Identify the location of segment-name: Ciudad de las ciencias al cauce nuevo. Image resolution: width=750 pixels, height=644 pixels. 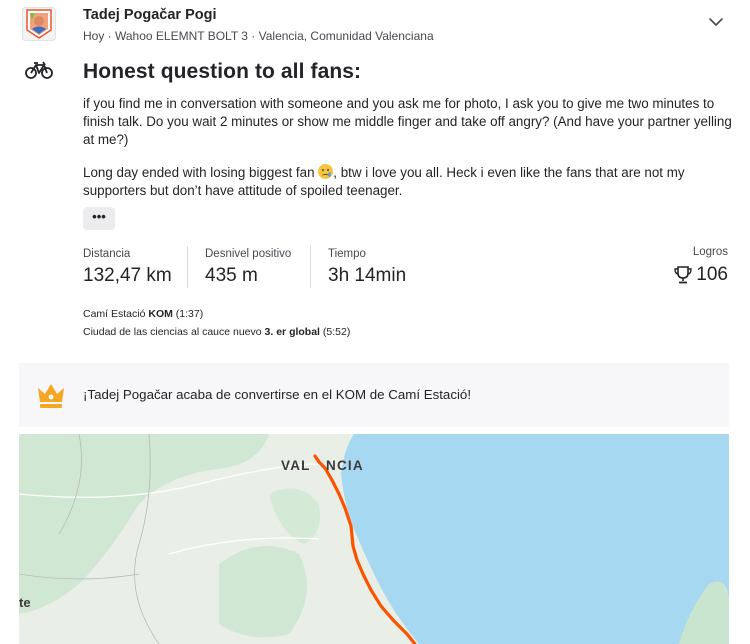
(172, 332).